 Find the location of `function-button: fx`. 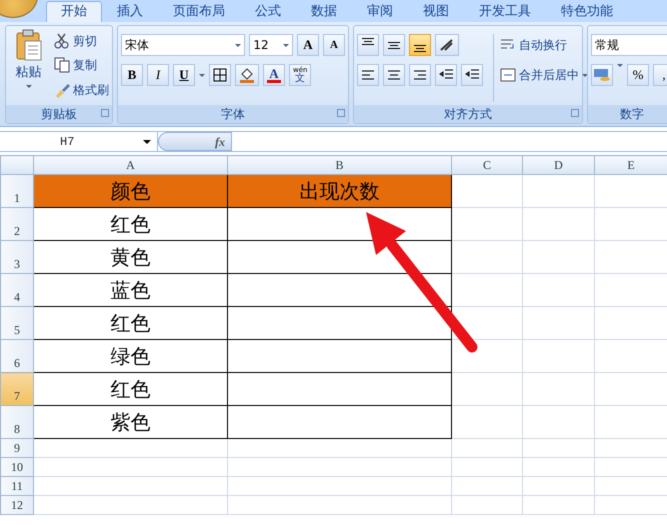

function-button: fx is located at coordinates (195, 141).